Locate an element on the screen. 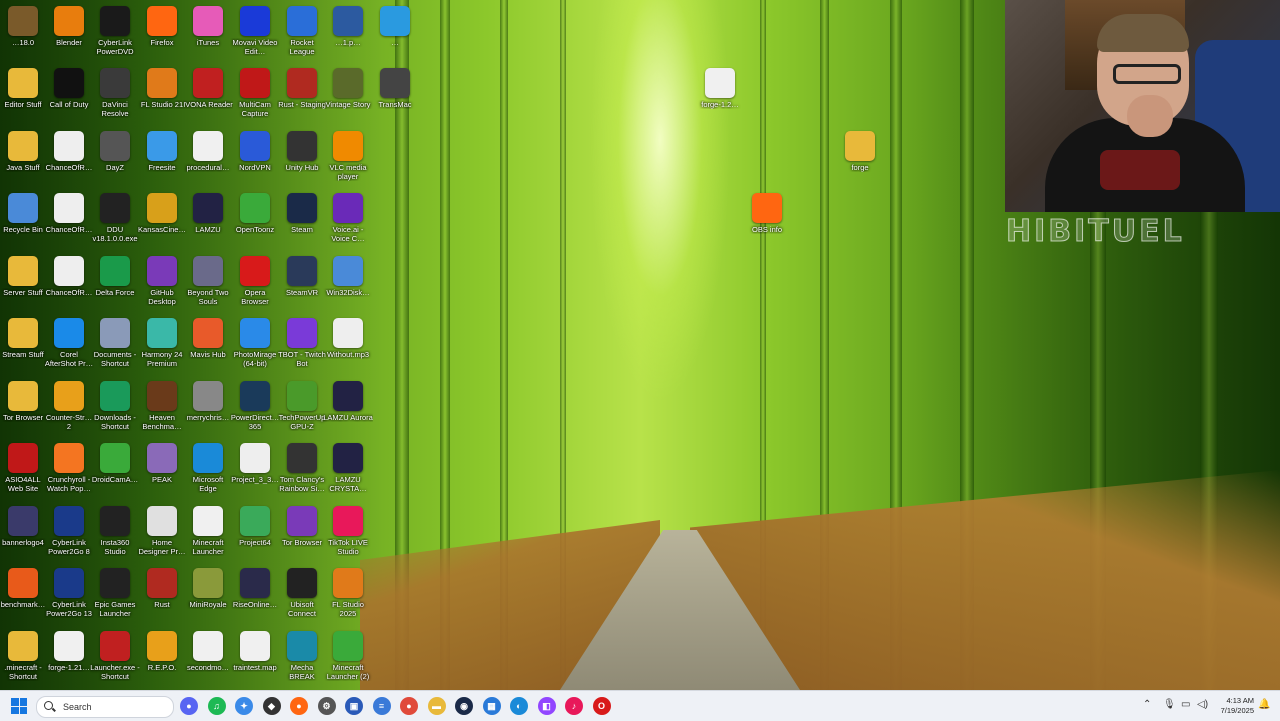  start-button is located at coordinates (19, 706).